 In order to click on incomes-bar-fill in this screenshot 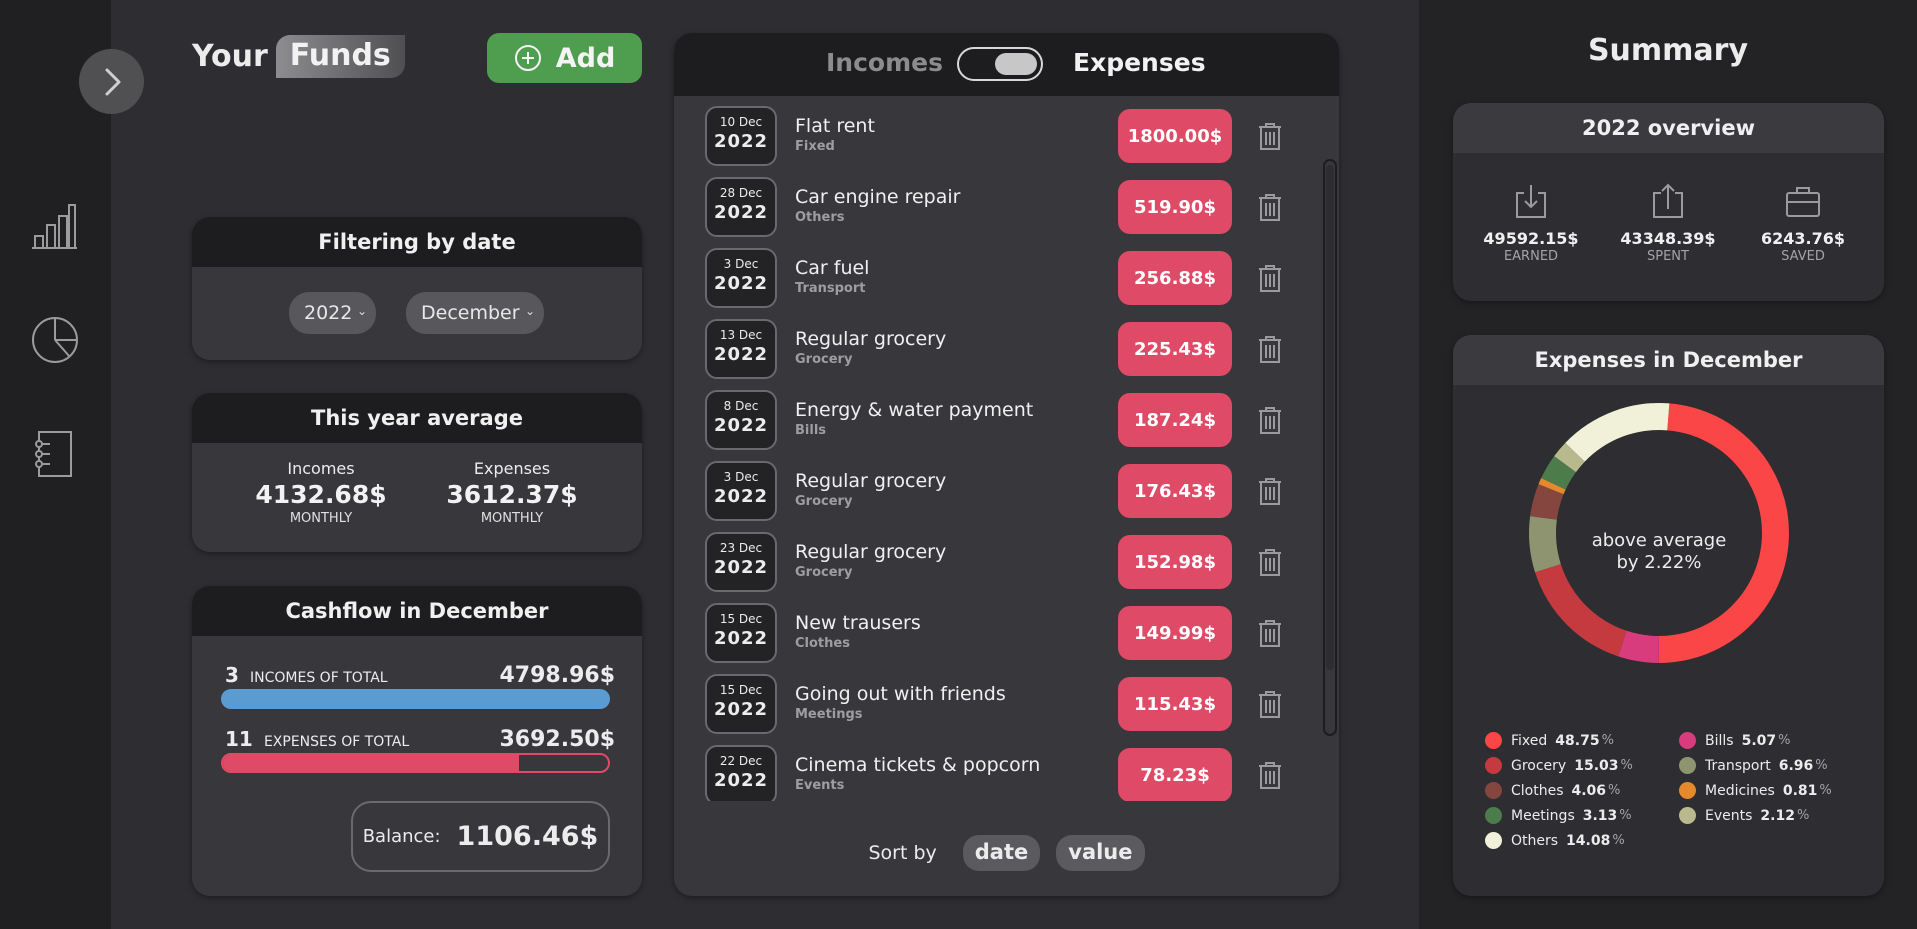, I will do `click(415, 699)`.